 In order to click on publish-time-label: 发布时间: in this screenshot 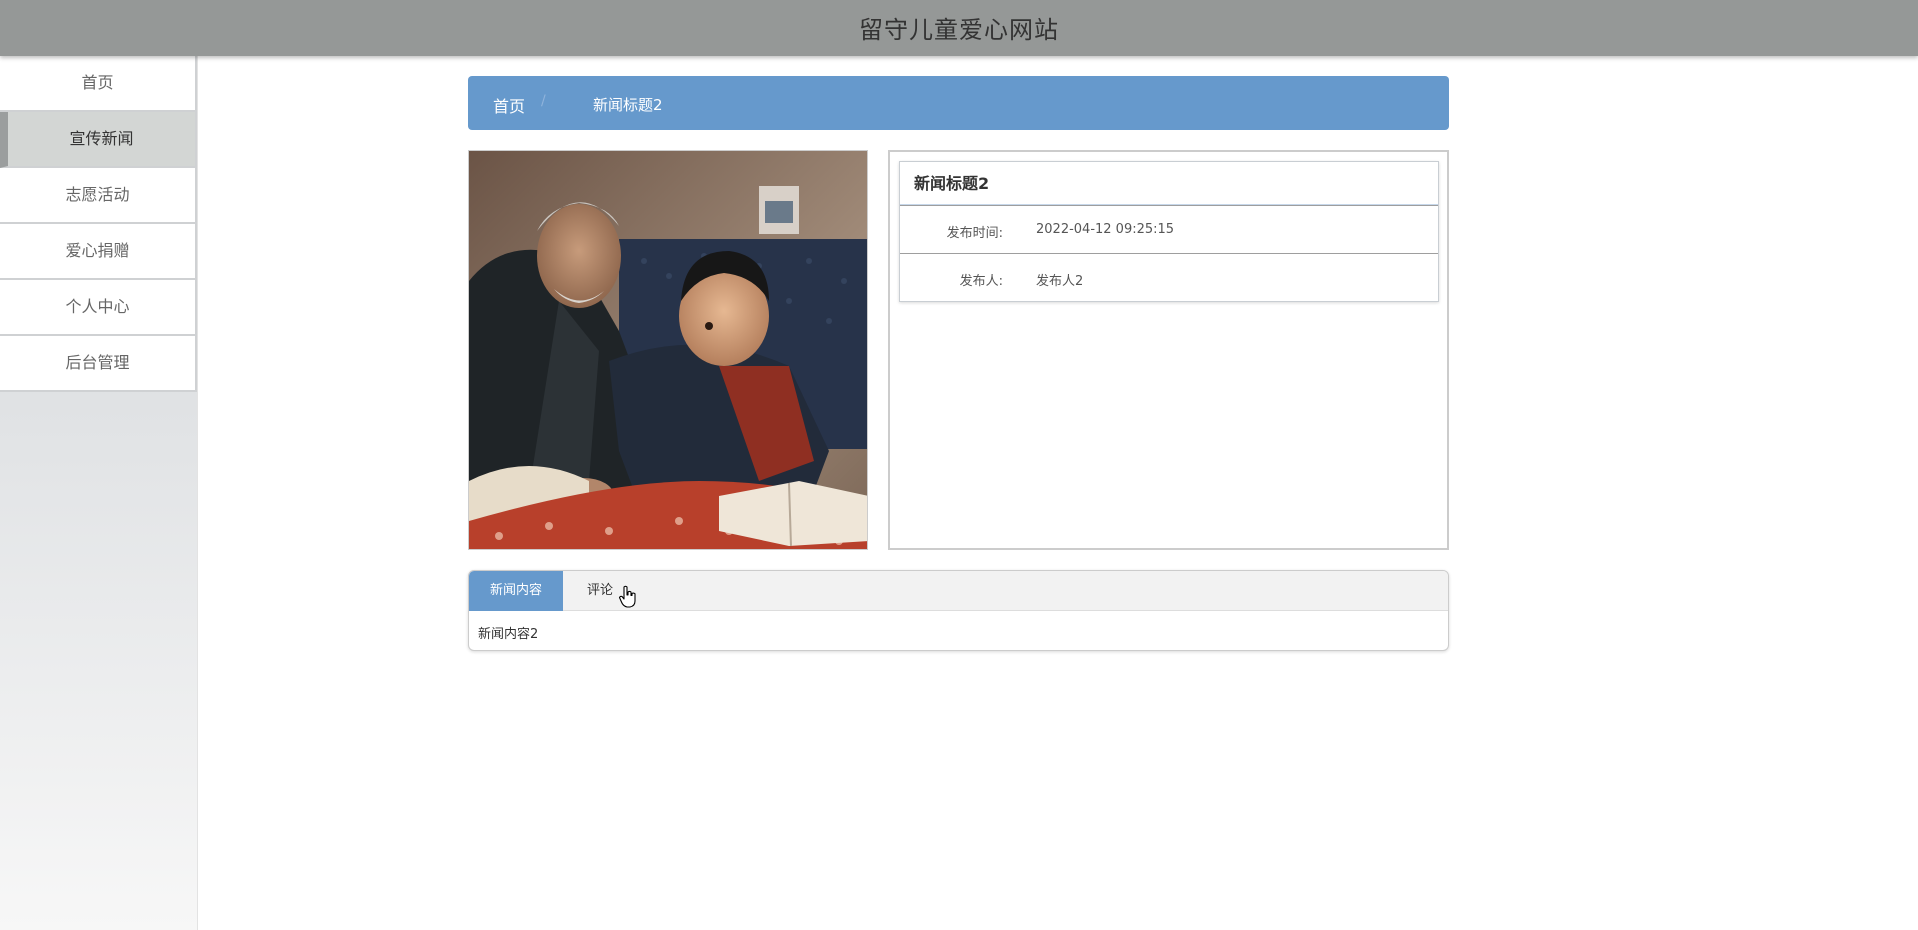, I will do `click(974, 233)`.